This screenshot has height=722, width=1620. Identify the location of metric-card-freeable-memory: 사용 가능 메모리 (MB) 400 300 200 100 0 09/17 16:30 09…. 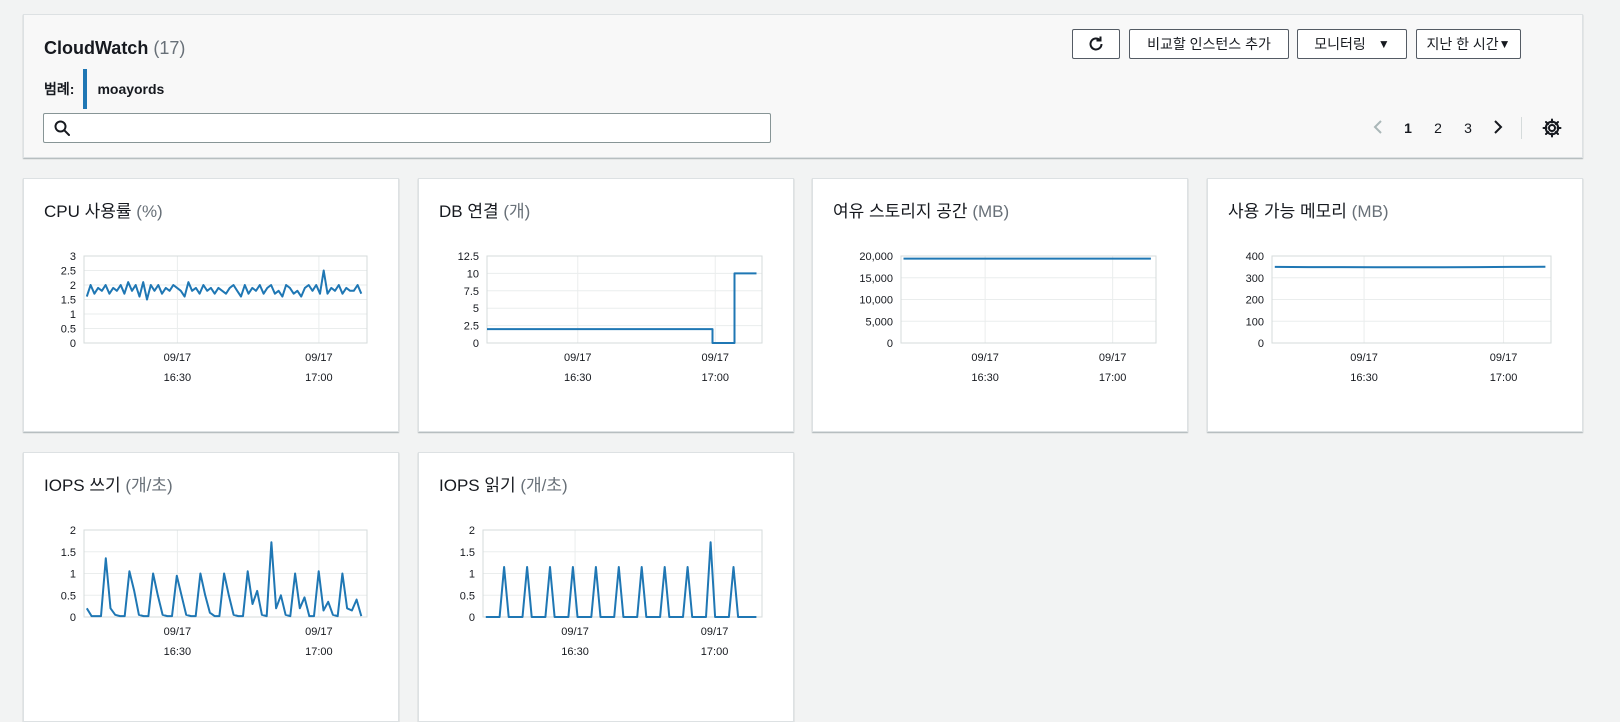
(1395, 305).